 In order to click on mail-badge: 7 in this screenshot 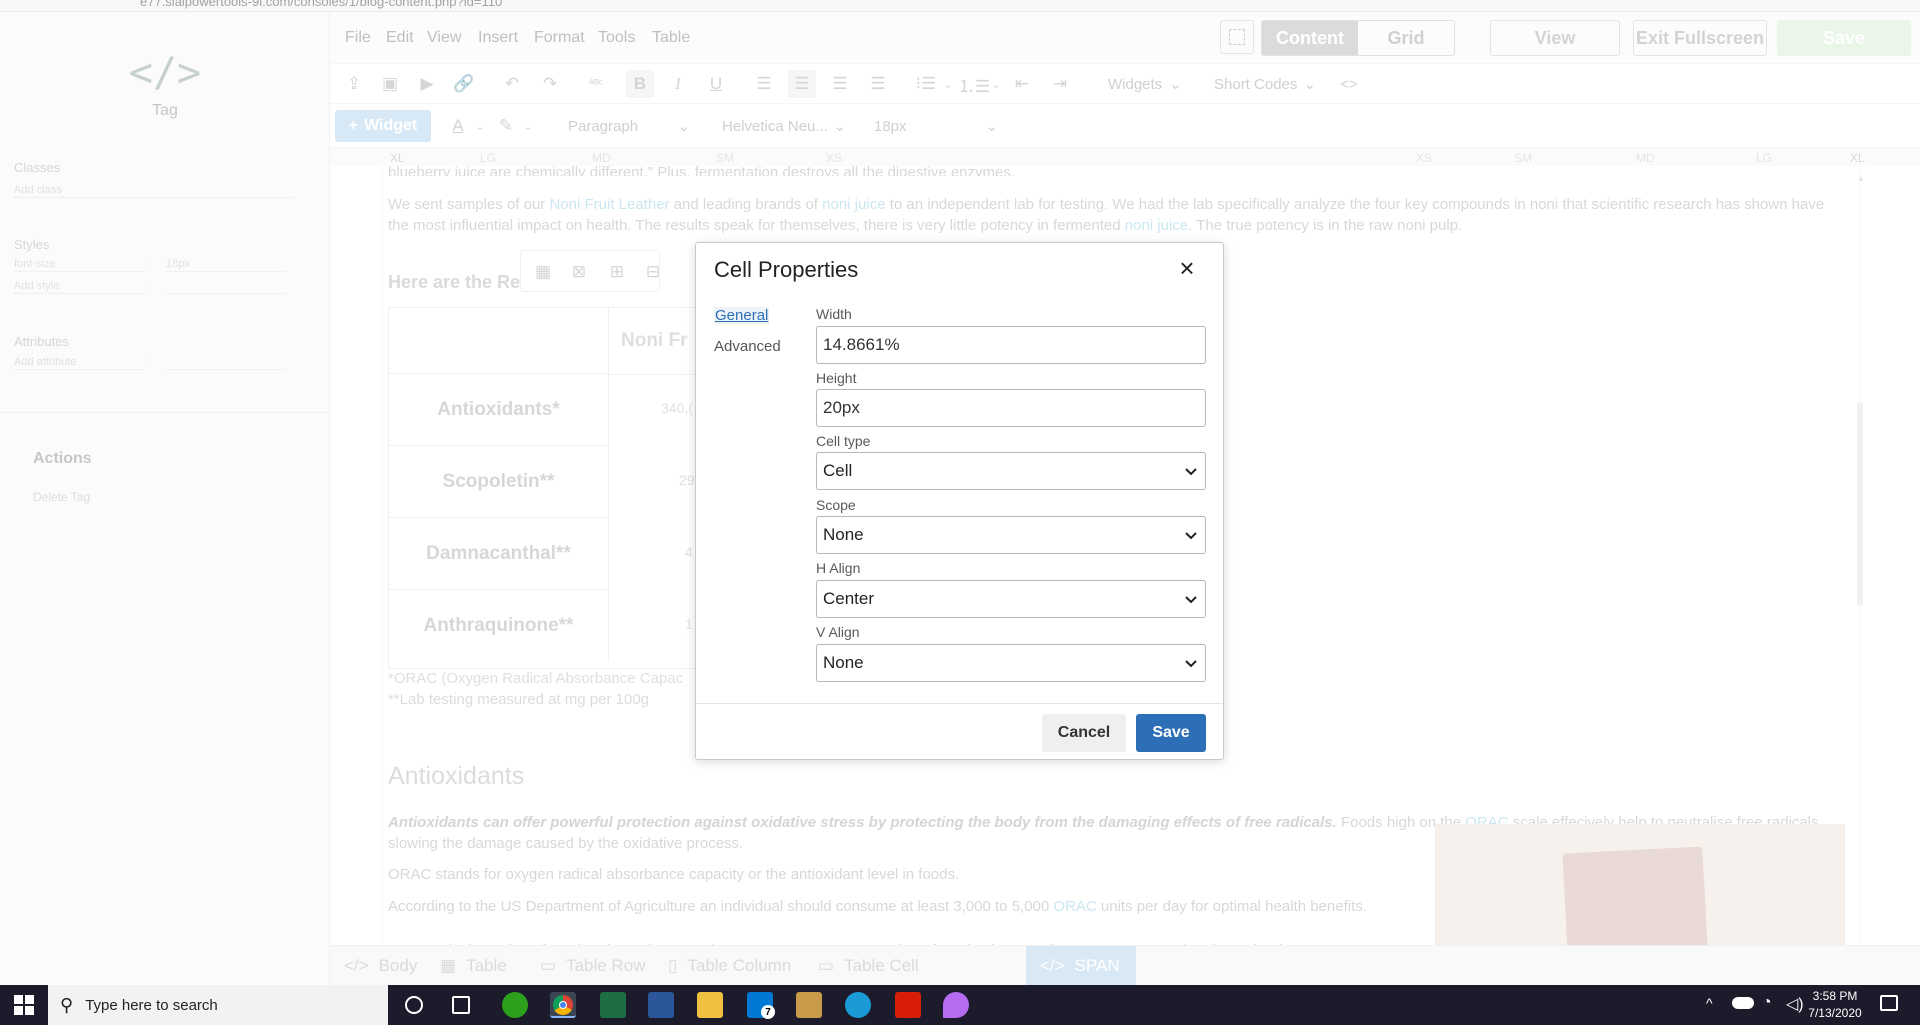, I will do `click(768, 1012)`.